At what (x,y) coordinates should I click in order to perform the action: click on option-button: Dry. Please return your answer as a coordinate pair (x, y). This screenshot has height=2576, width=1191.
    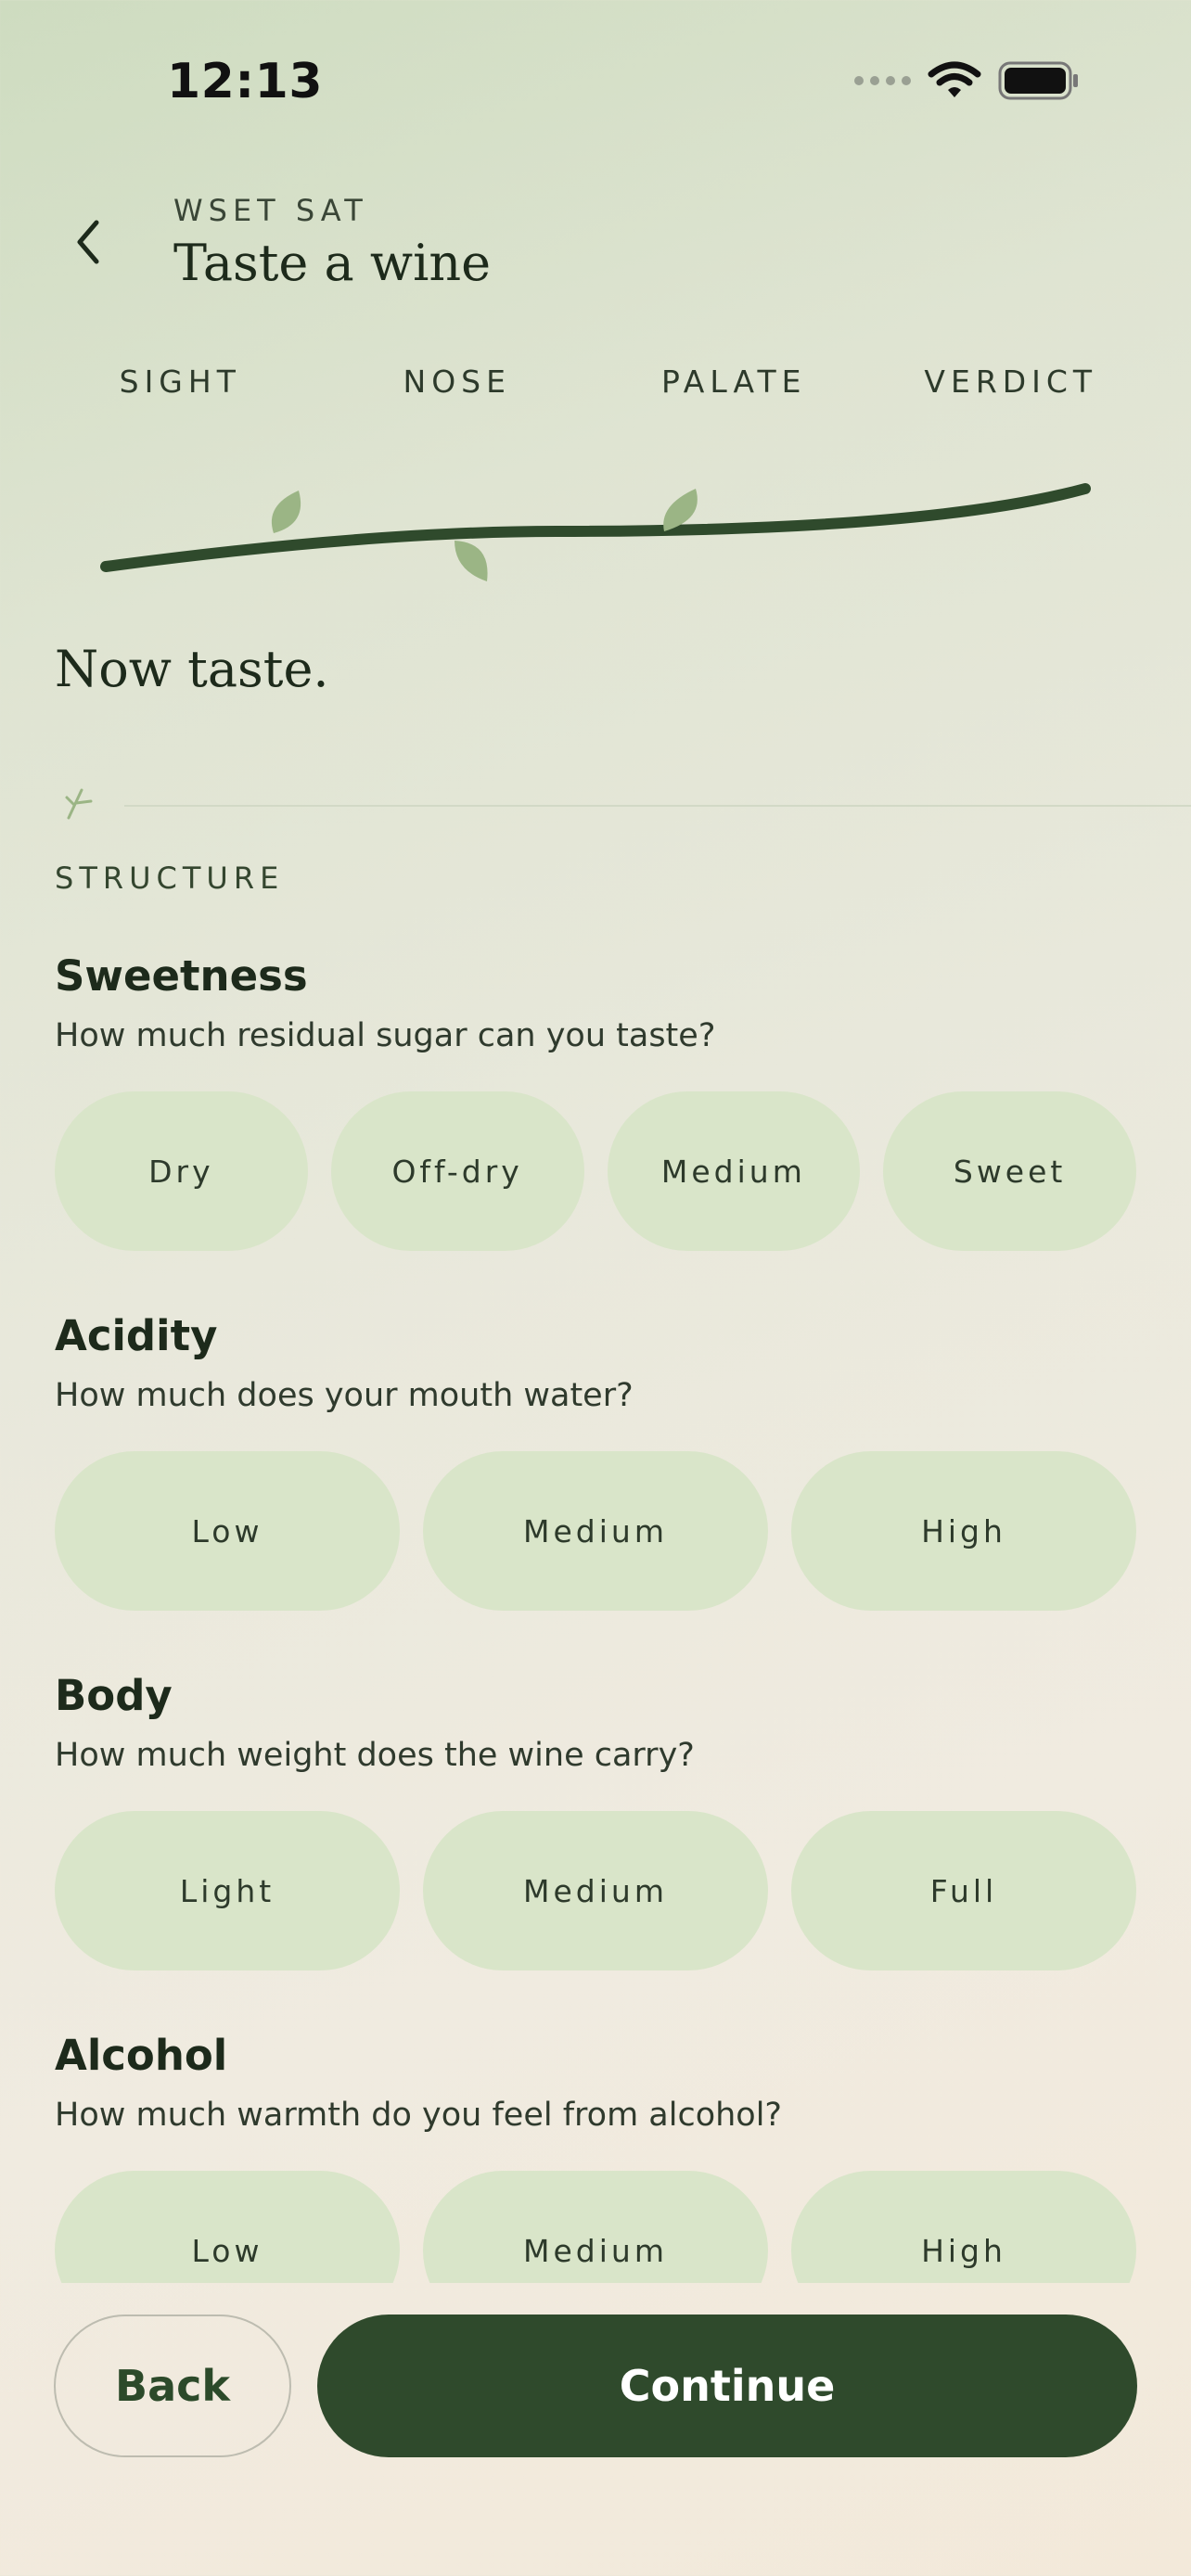
    Looking at the image, I should click on (181, 1171).